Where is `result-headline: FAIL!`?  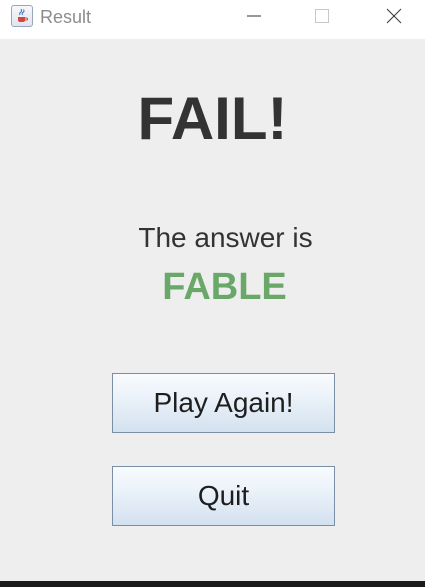
result-headline: FAIL! is located at coordinates (212, 118).